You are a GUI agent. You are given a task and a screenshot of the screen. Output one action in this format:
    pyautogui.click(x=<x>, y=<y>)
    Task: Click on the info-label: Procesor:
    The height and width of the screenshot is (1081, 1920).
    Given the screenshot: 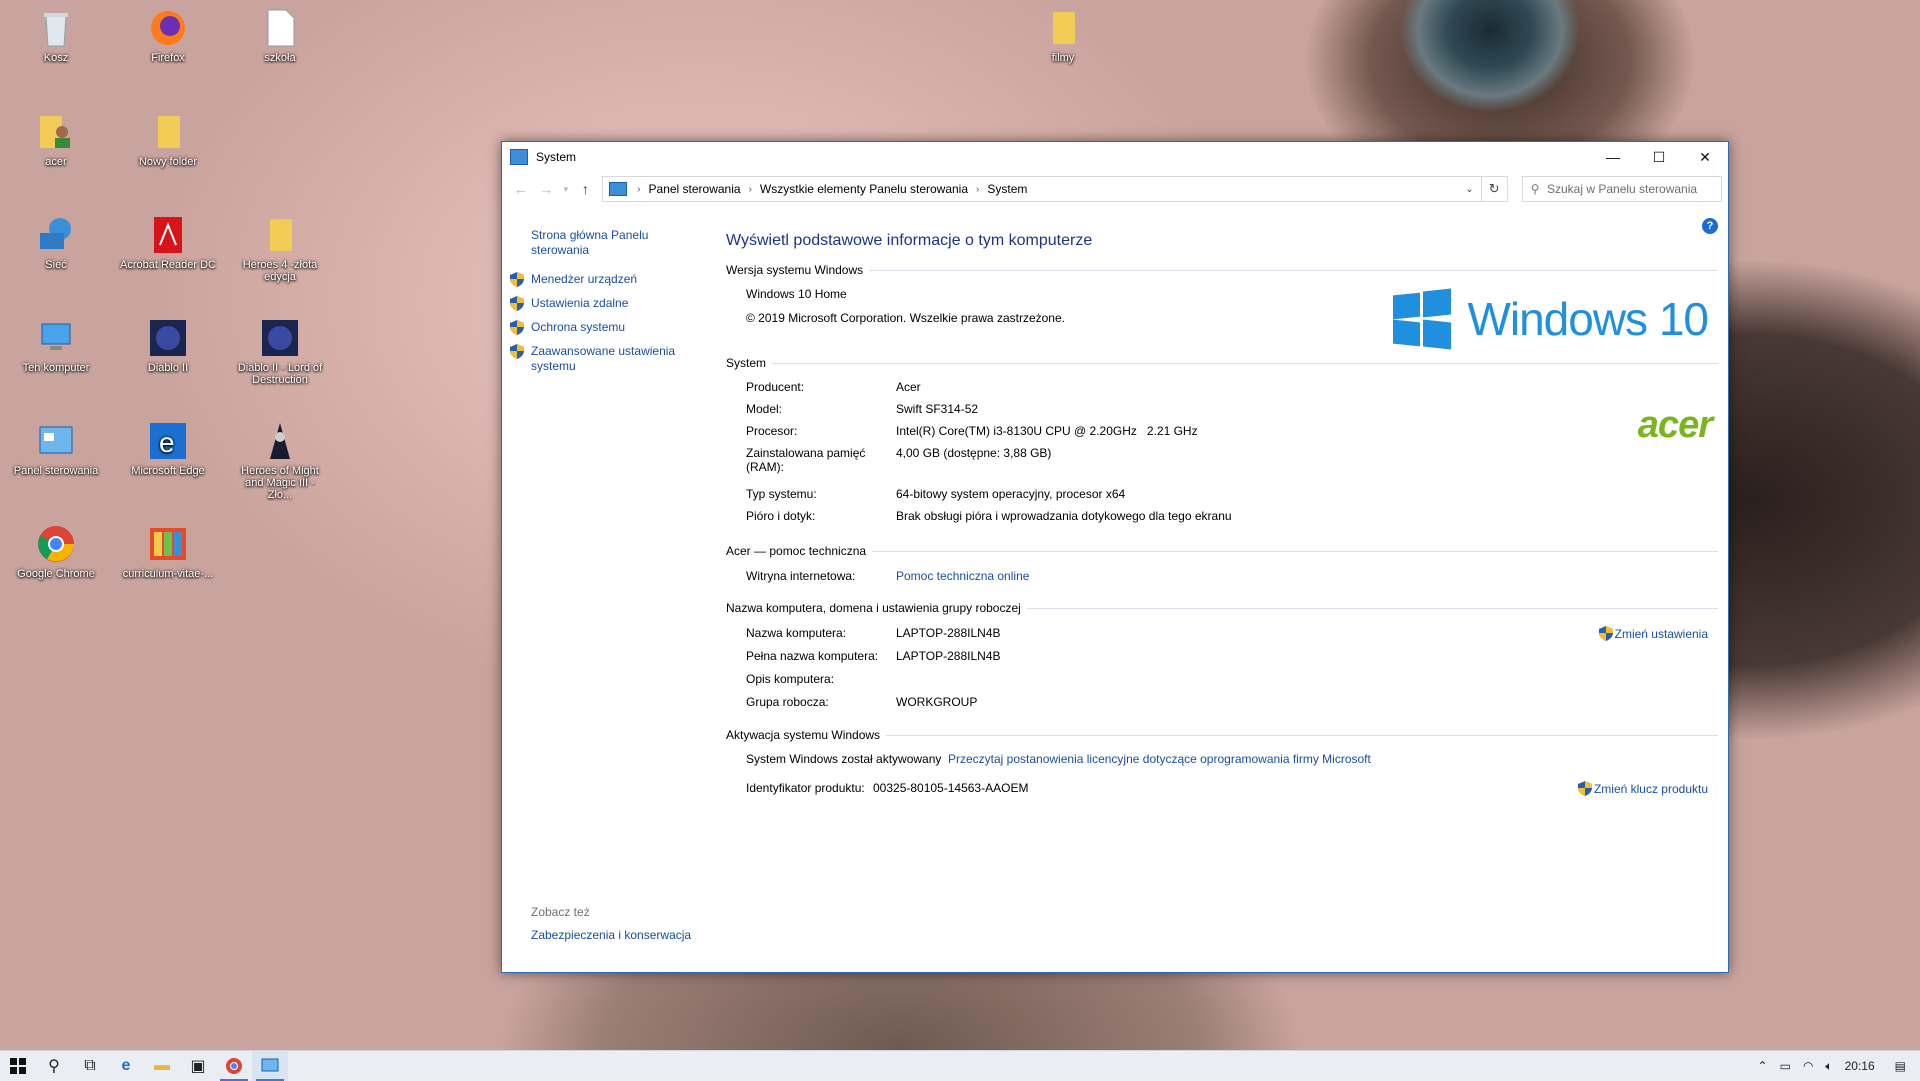 What is the action you would take?
    pyautogui.click(x=772, y=431)
    